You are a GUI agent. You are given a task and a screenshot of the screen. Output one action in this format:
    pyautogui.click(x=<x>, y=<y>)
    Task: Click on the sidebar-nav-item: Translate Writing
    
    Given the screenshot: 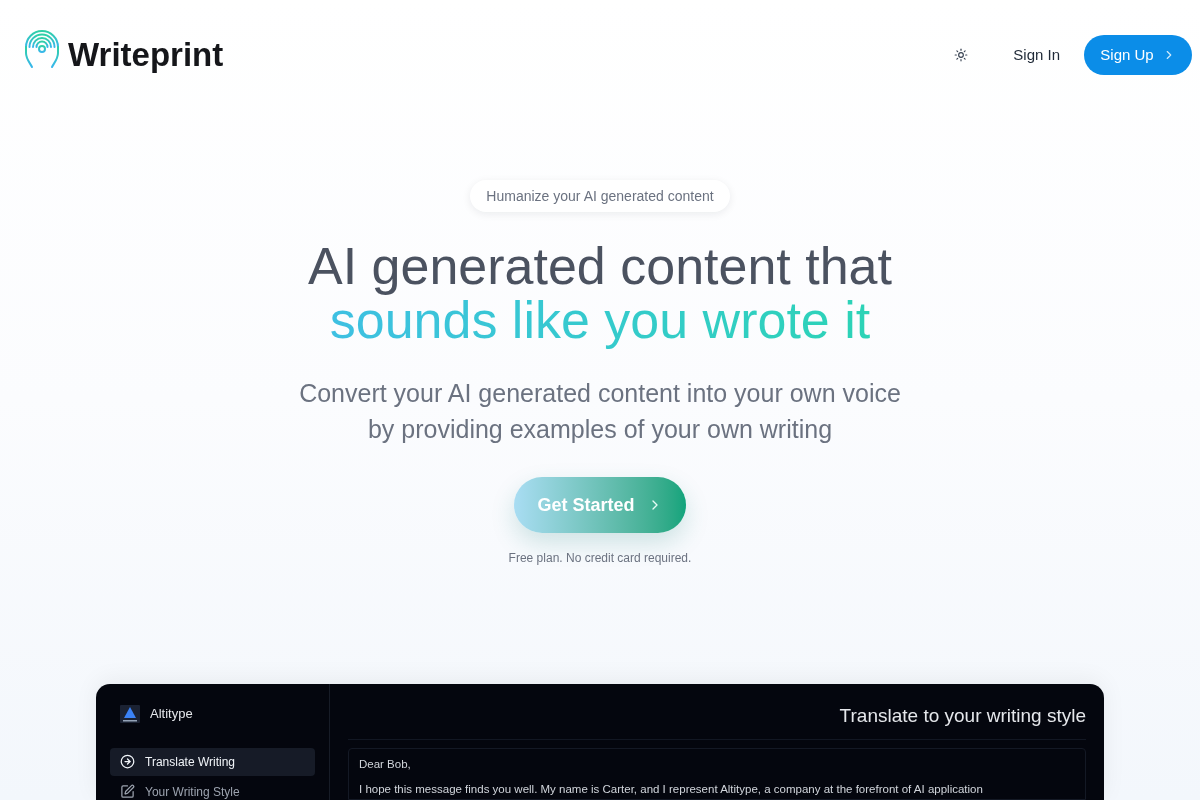 What is the action you would take?
    pyautogui.click(x=212, y=761)
    